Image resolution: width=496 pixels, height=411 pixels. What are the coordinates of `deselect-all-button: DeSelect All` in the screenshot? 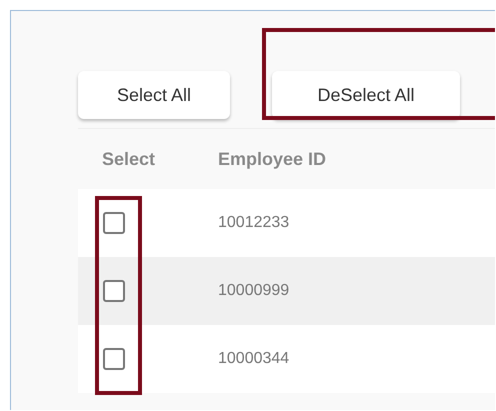 It's located at (366, 95).